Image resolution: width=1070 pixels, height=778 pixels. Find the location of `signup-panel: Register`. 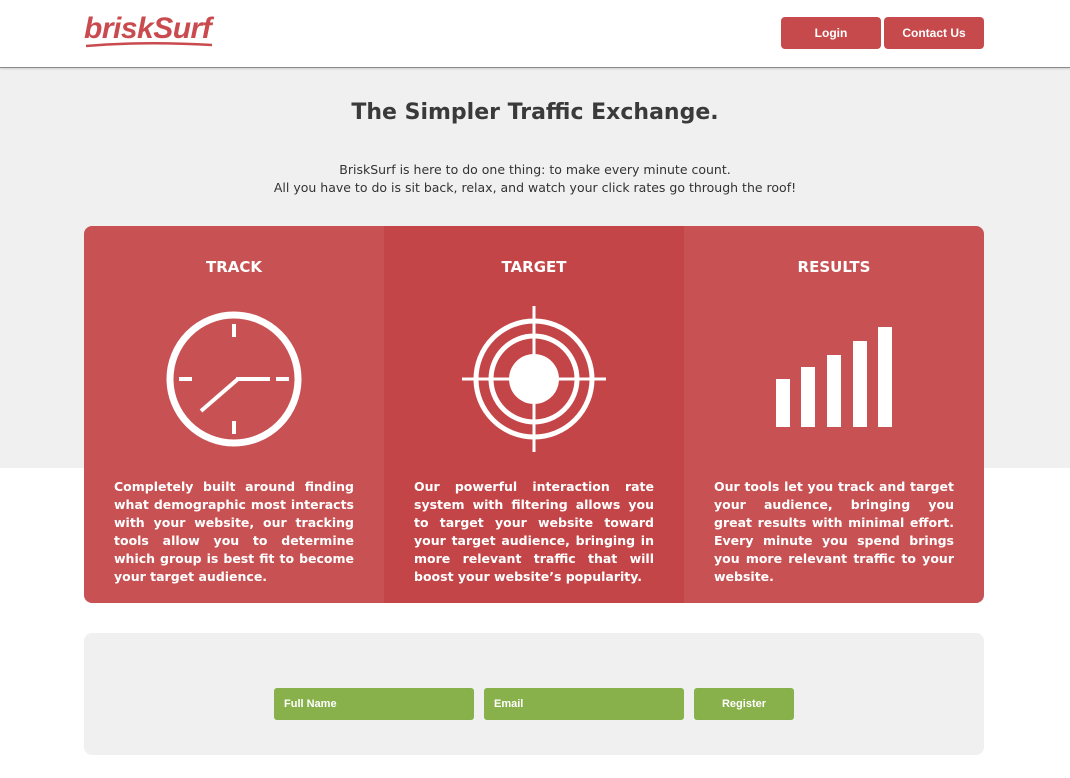

signup-panel: Register is located at coordinates (534, 694).